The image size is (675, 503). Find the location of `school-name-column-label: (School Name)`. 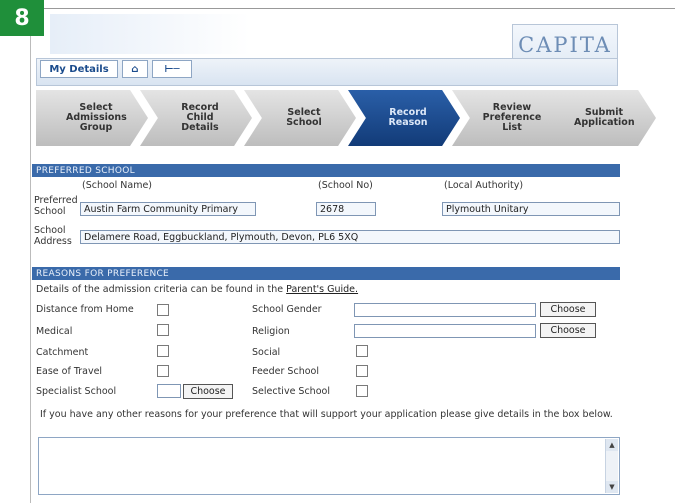

school-name-column-label: (School Name) is located at coordinates (117, 185).